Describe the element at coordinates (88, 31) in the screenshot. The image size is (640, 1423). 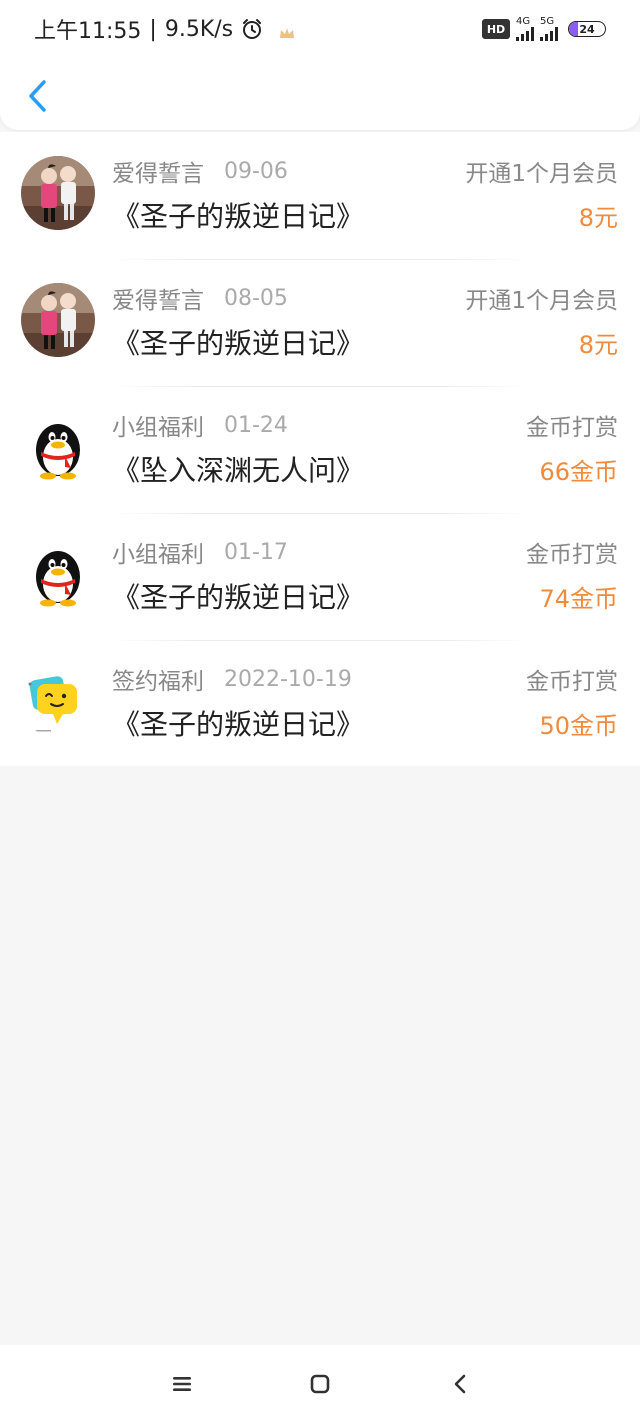
I see `status-time: 上午11:55` at that location.